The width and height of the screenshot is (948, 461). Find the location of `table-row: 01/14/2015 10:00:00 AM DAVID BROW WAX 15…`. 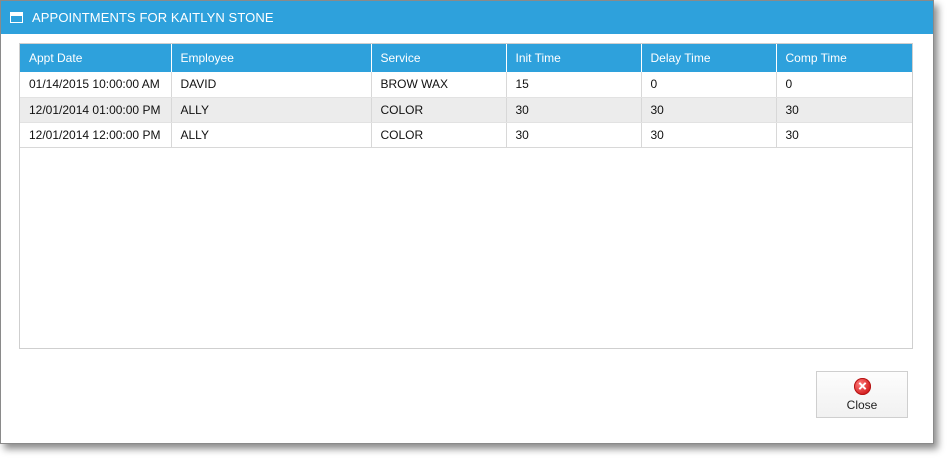

table-row: 01/14/2015 10:00:00 AM DAVID BROW WAX 15… is located at coordinates (466, 85).